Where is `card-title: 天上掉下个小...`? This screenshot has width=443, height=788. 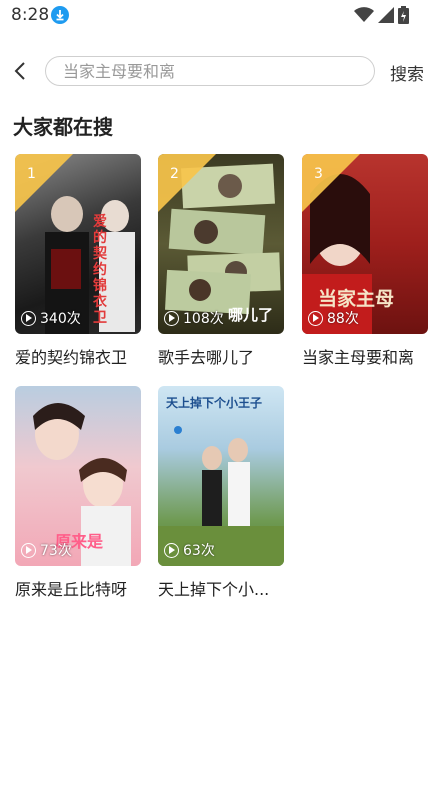 card-title: 天上掉下个小... is located at coordinates (221, 588).